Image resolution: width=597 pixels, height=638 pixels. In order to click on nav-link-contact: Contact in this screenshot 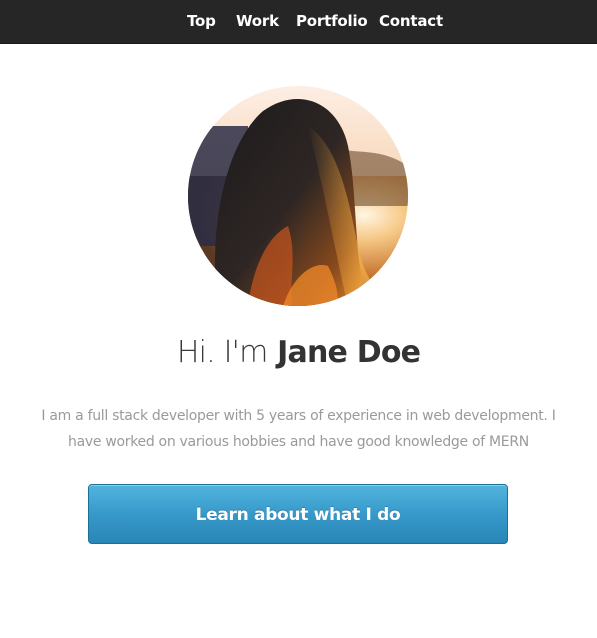, I will do `click(411, 21)`.